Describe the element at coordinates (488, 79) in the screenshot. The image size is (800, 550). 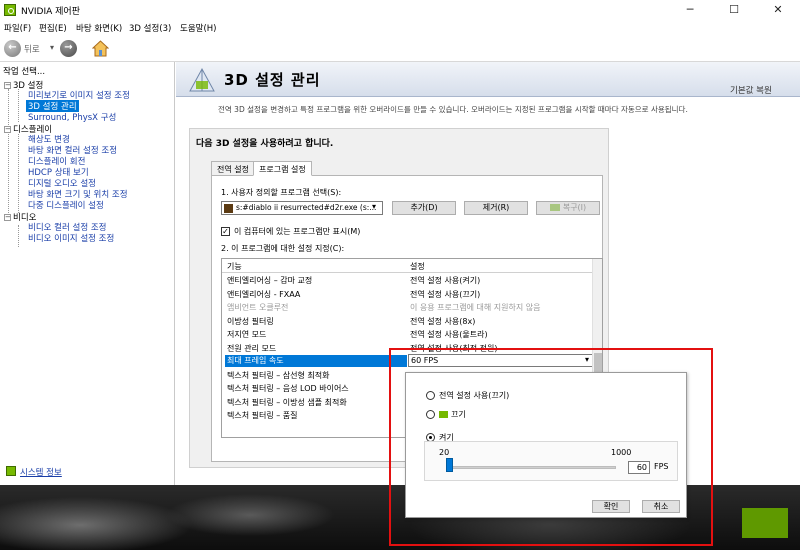
I see `page-header: 3D 설정 관리 기본값 복원` at that location.